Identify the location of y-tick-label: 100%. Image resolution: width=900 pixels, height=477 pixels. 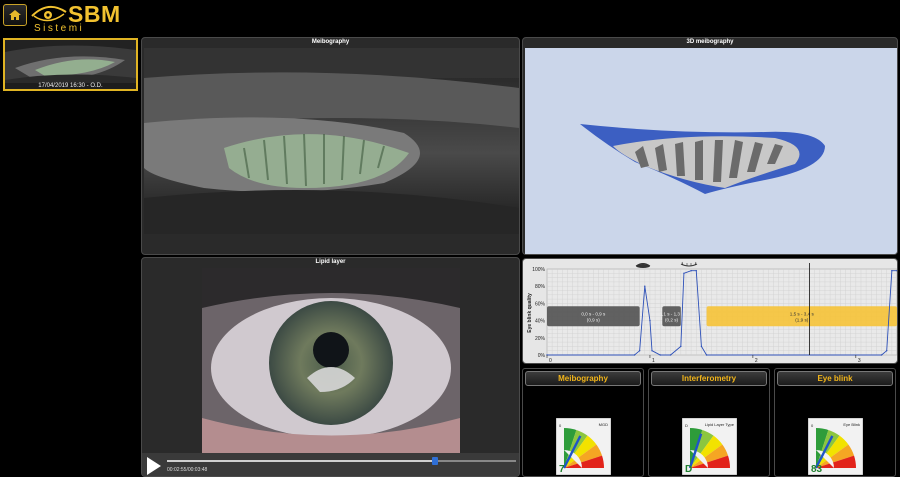
(538, 270).